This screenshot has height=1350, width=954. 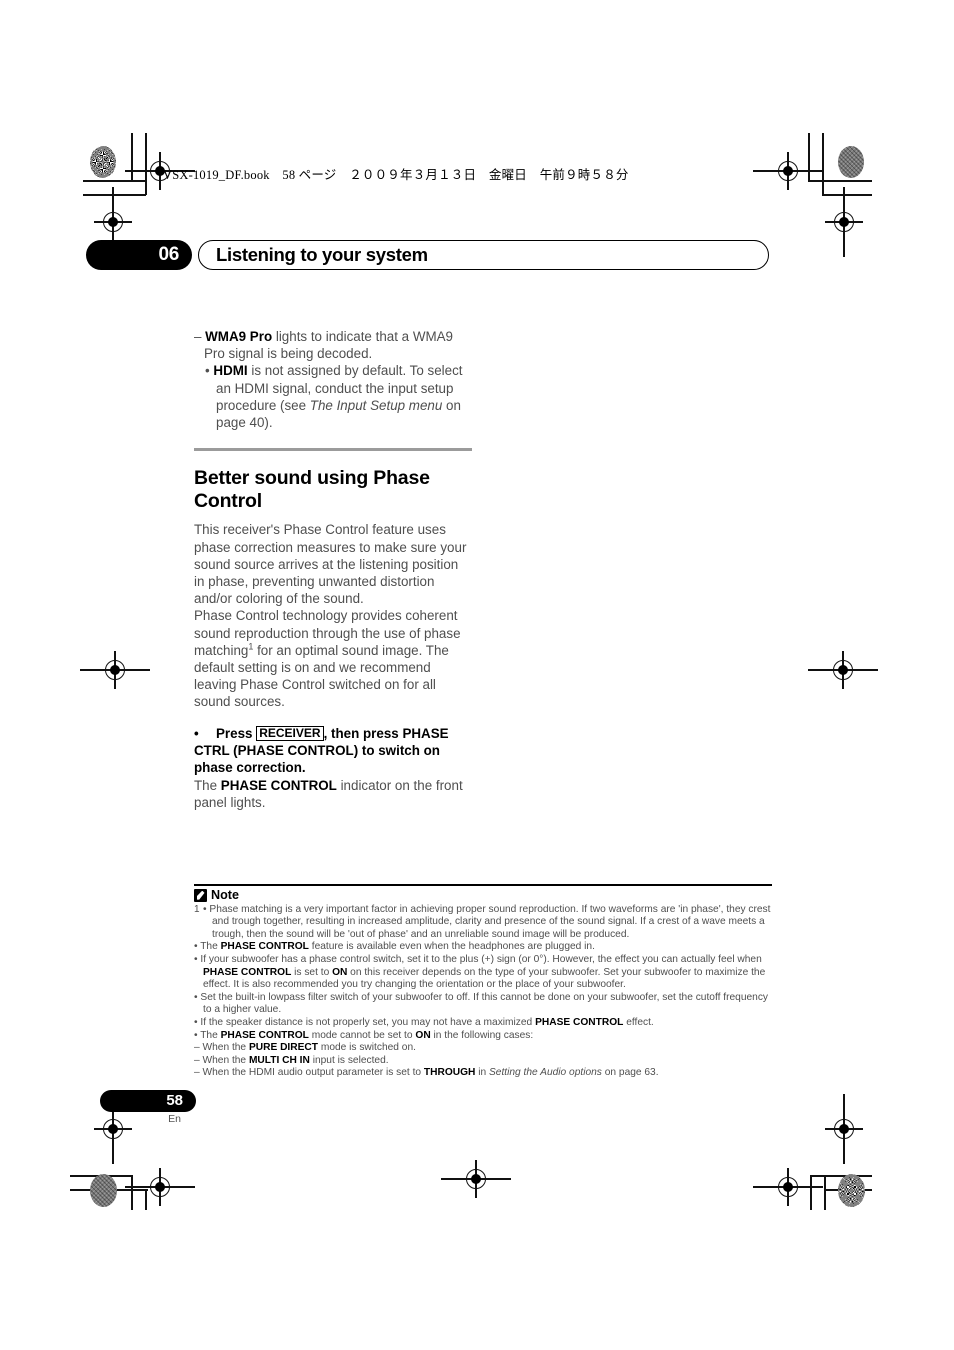 What do you see at coordinates (225, 894) in the screenshot?
I see `note-title: Note` at bounding box center [225, 894].